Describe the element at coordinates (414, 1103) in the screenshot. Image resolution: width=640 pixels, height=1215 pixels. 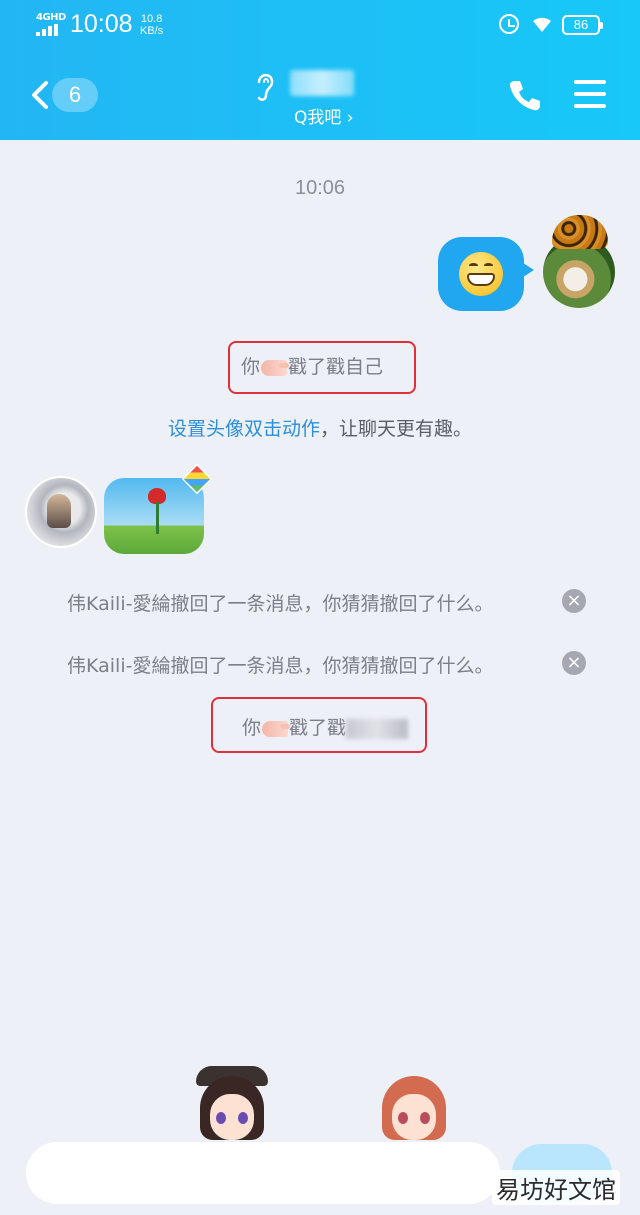
I see `character-avatar-right` at that location.